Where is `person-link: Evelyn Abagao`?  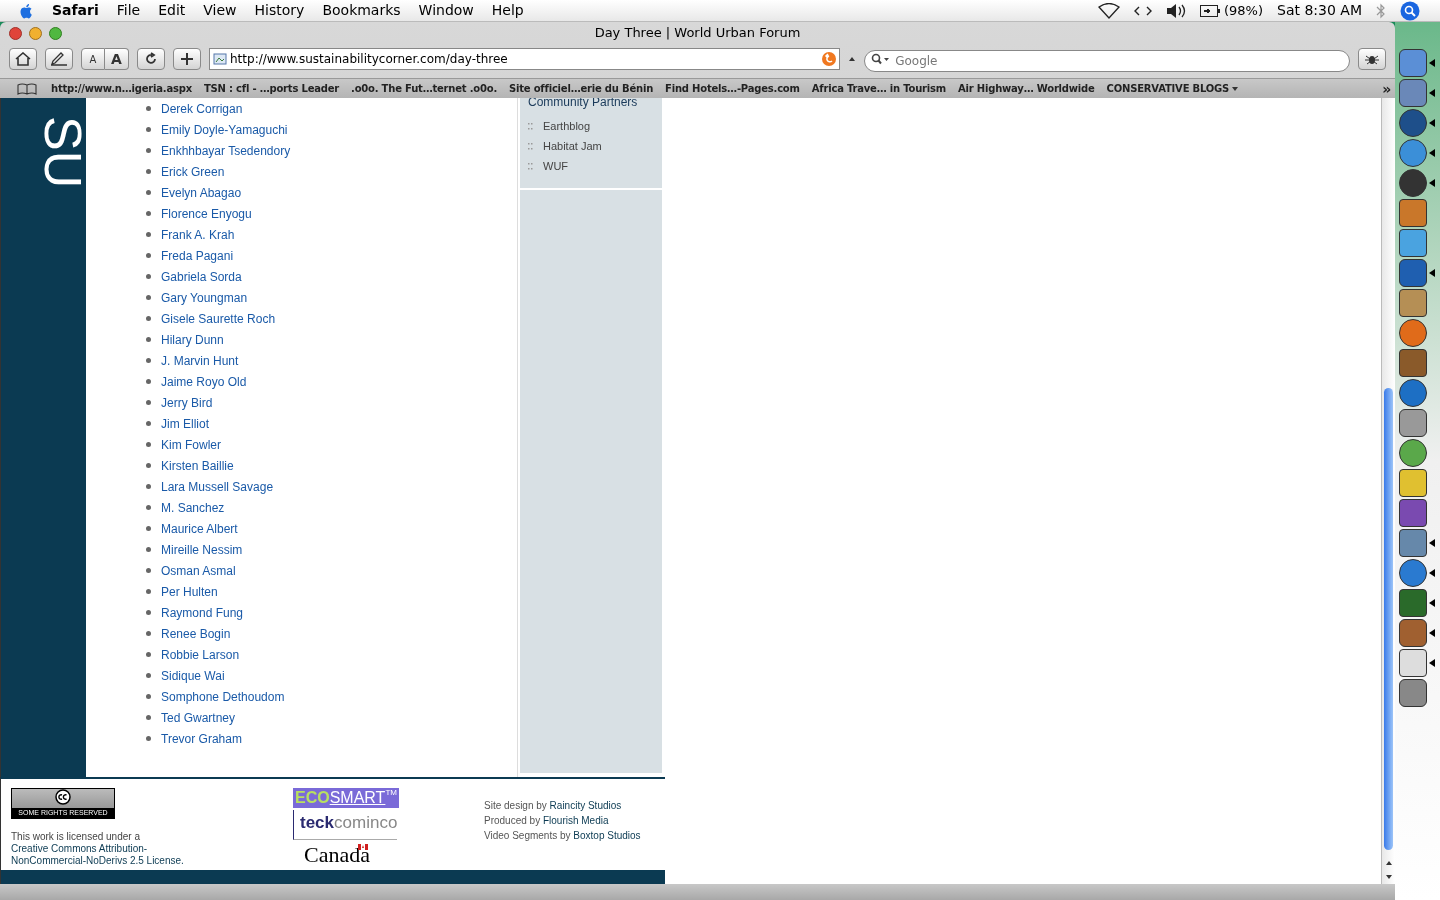 person-link: Evelyn Abagao is located at coordinates (201, 192).